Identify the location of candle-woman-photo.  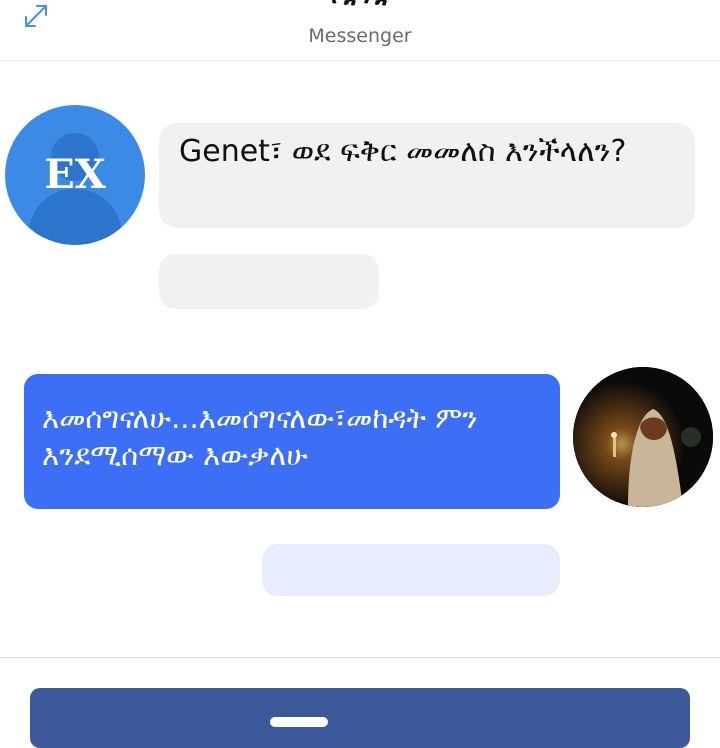
(643, 437).